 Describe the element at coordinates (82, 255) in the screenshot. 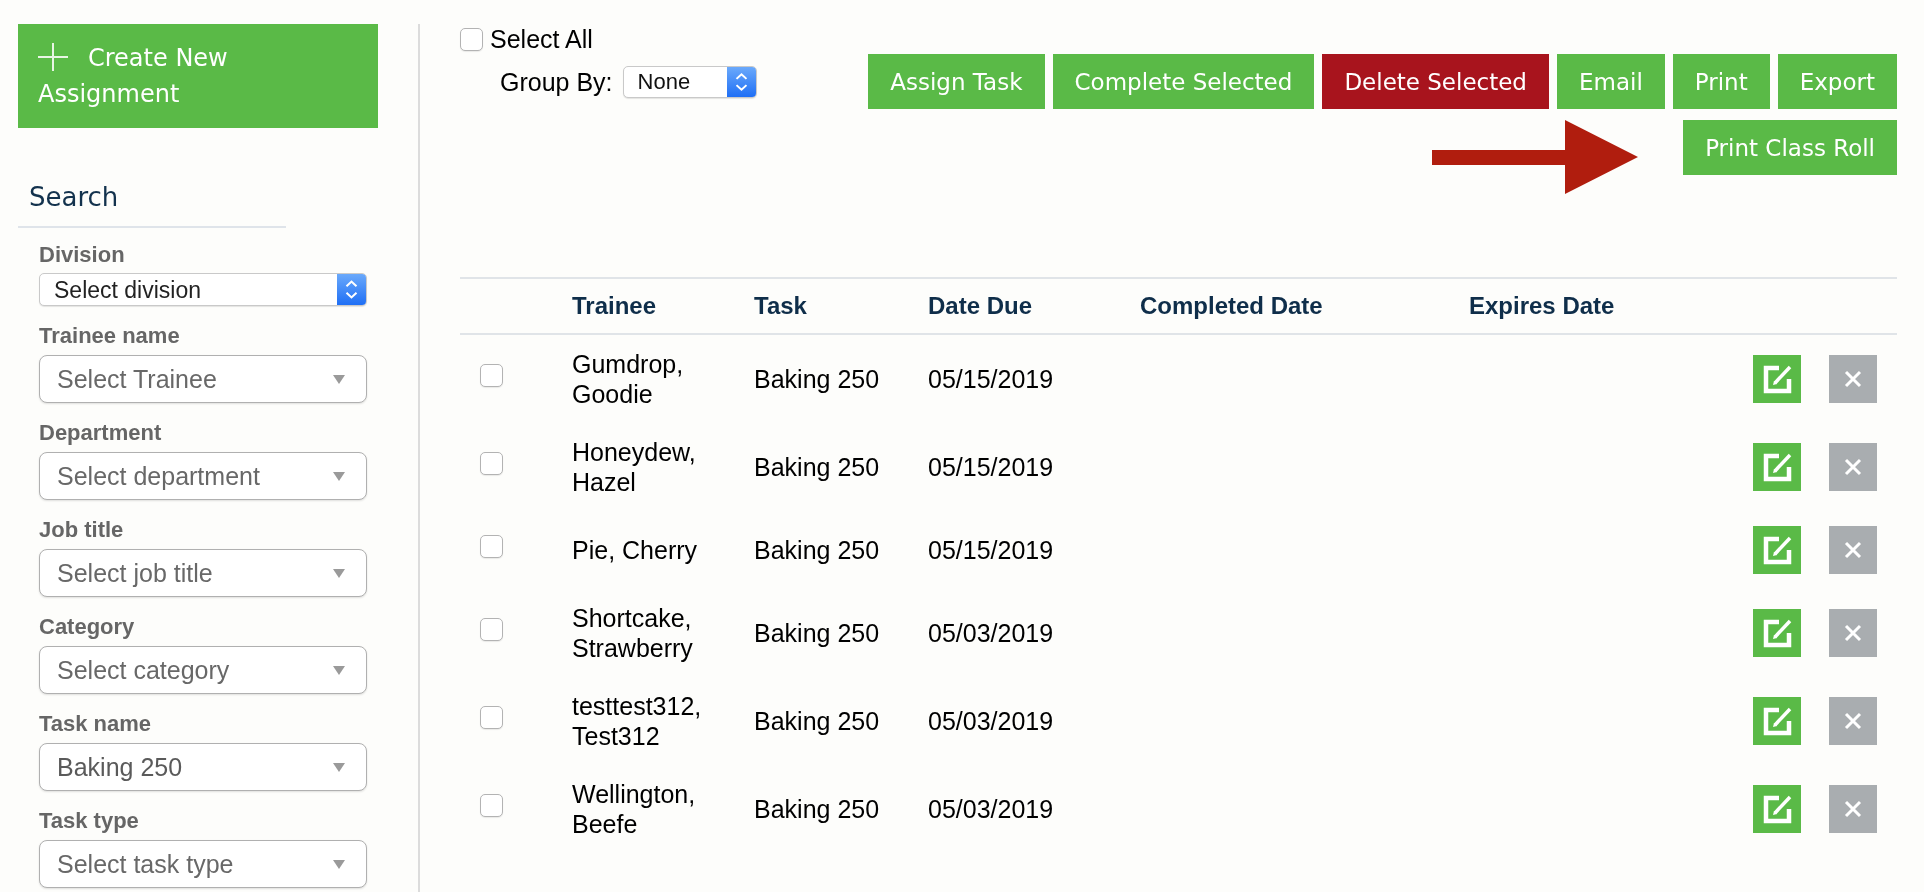

I see `filter-label: Division` at that location.